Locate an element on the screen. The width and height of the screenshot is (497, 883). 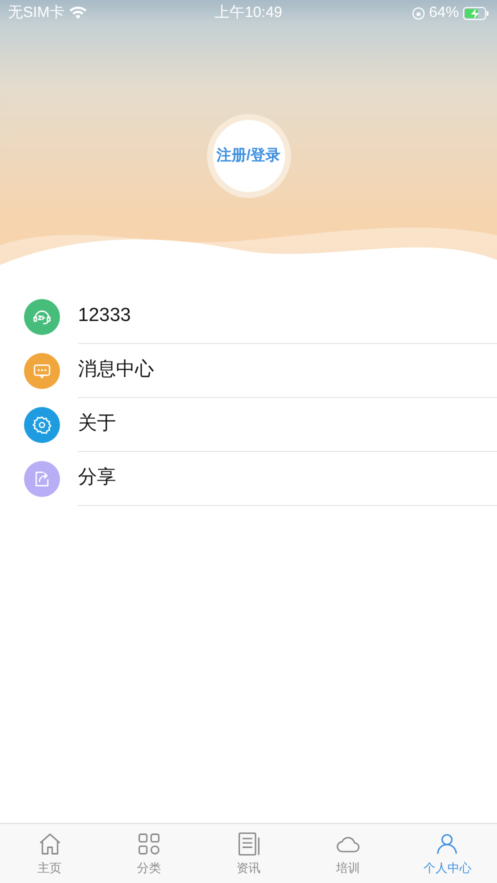
menu-item: 消息中心 is located at coordinates (248, 371).